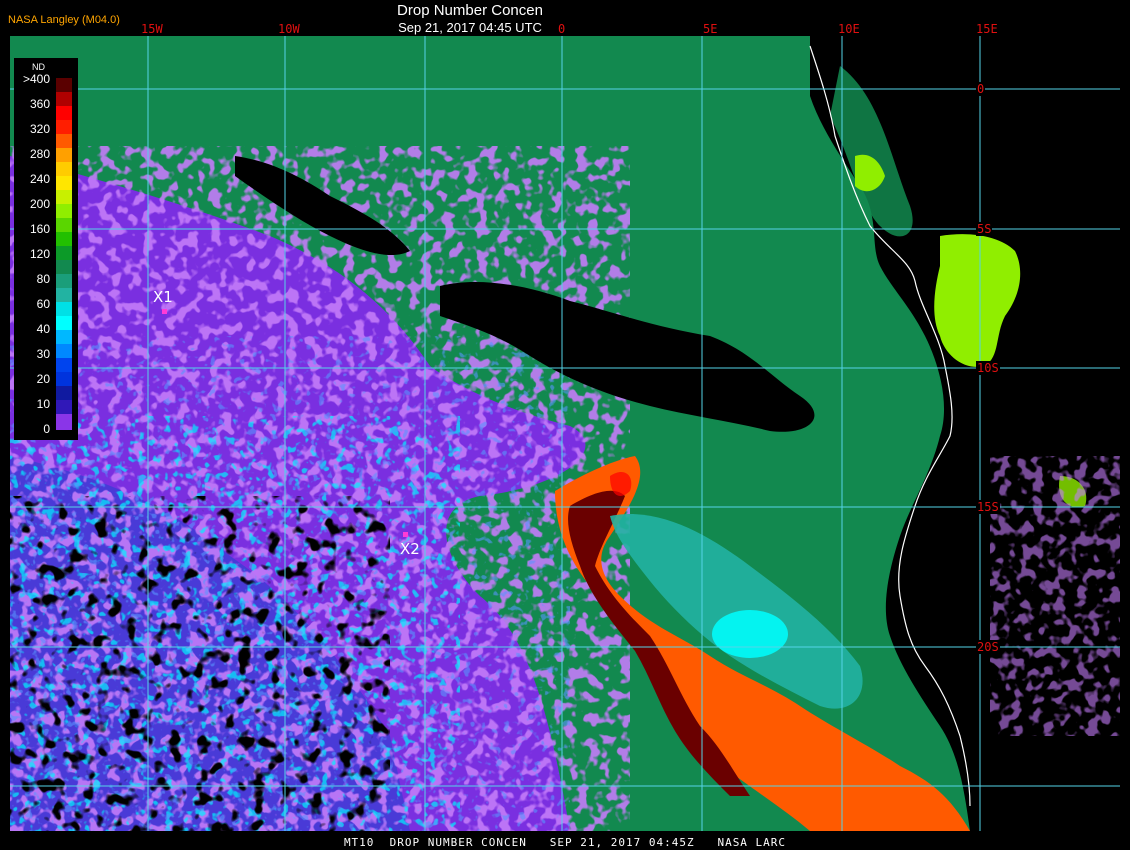 The width and height of the screenshot is (1130, 850). I want to click on marker-x1-dot, so click(164, 311).